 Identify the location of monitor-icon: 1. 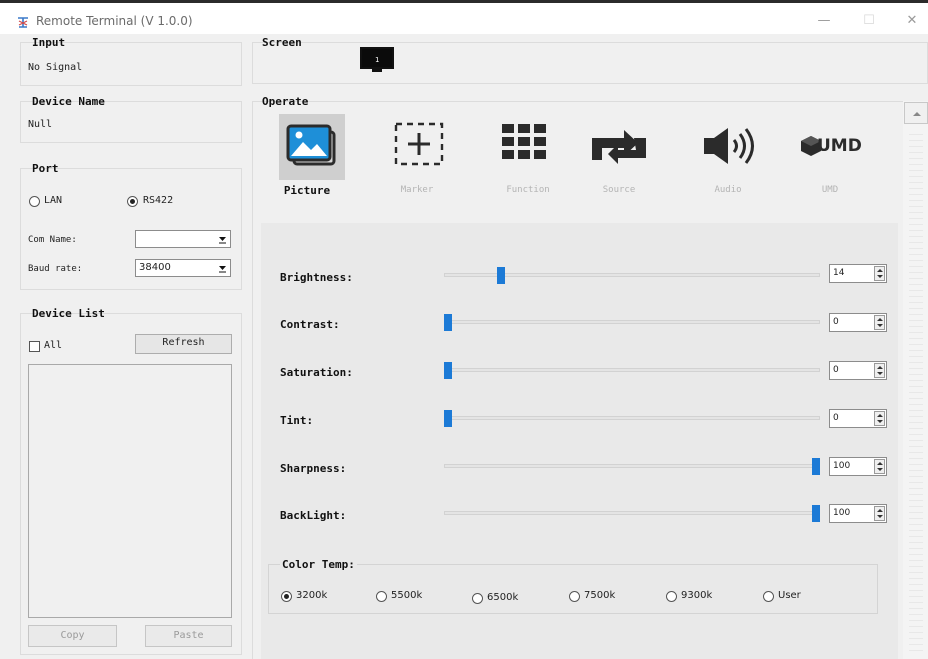
(377, 60).